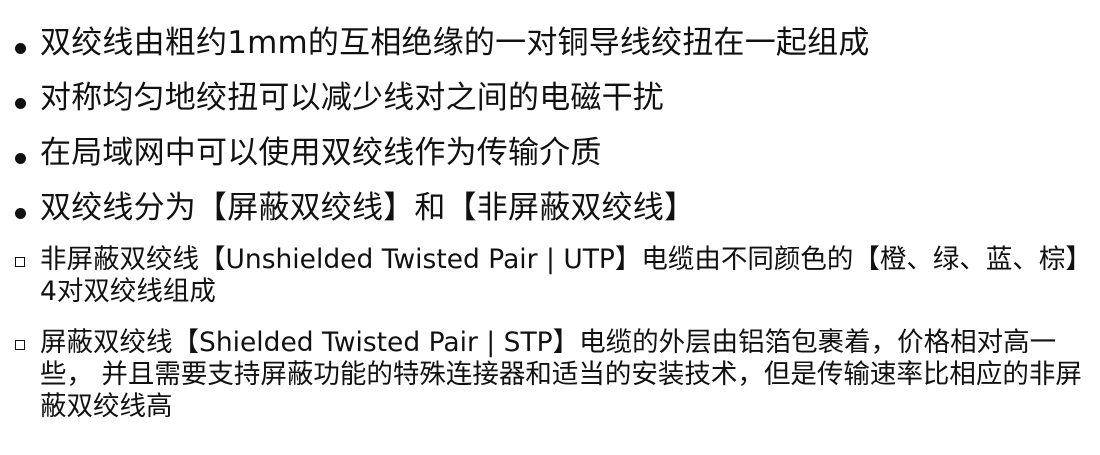 The height and width of the screenshot is (455, 1100). Describe the element at coordinates (368, 208) in the screenshot. I see `bullet-text: 双绞线分为【屏蔽双绞线】和【非屏蔽双绞线】` at that location.